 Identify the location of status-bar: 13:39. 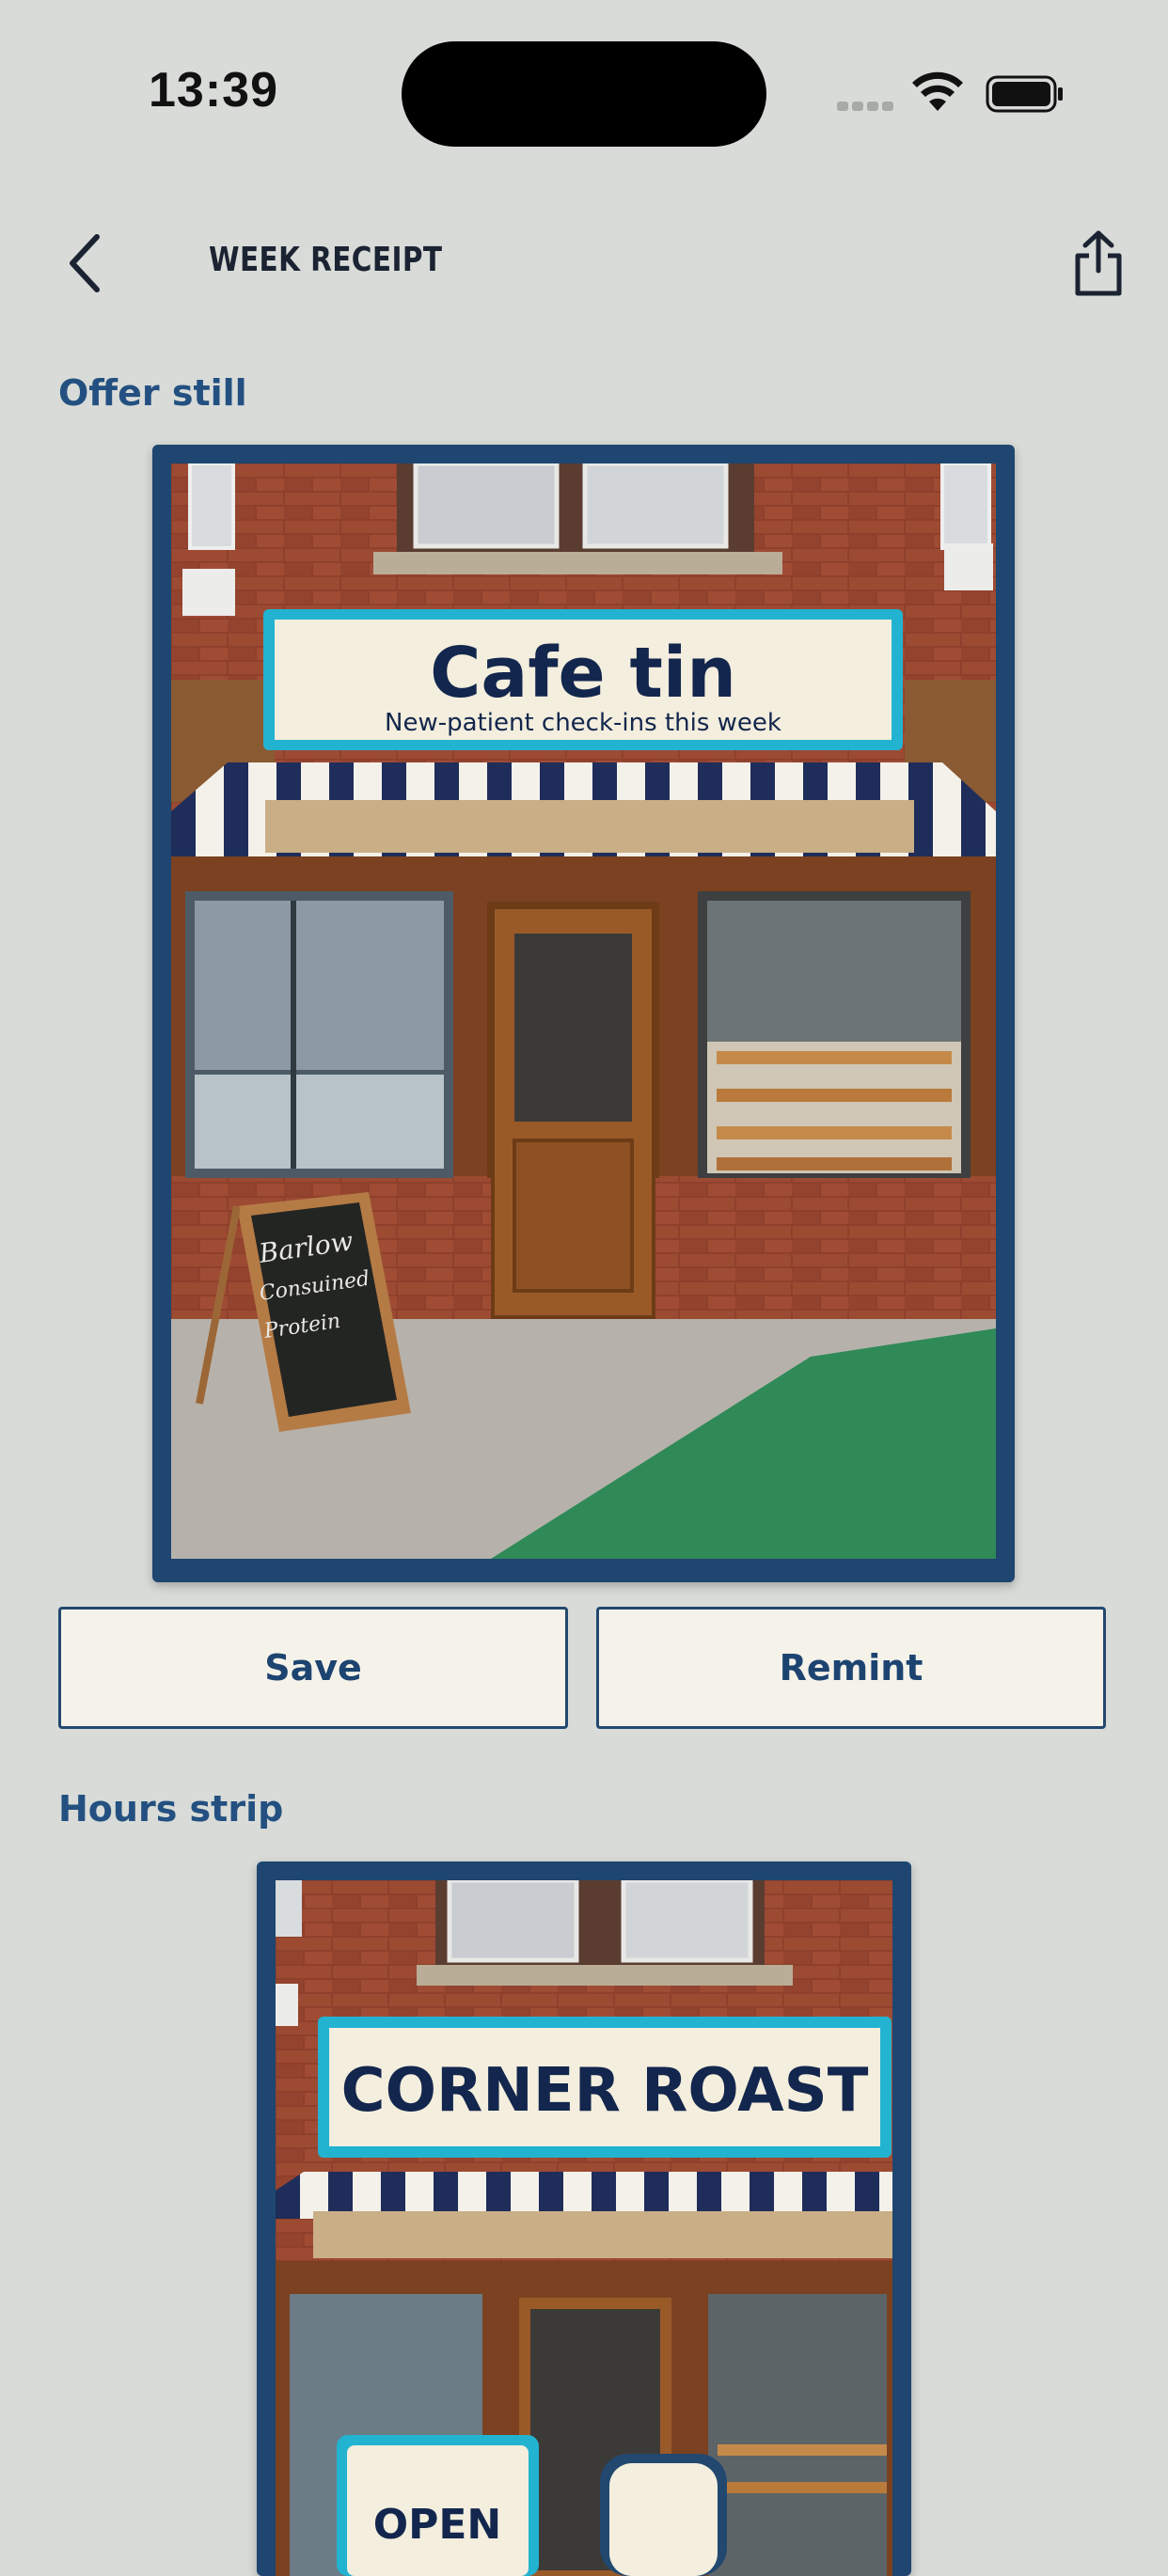
(584, 94).